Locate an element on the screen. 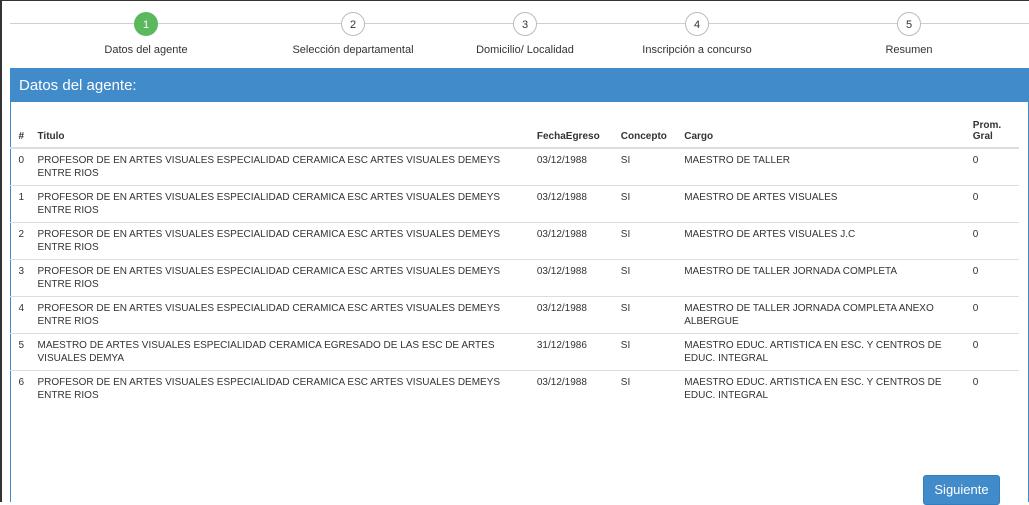  cell-num: 0 is located at coordinates (21, 160).